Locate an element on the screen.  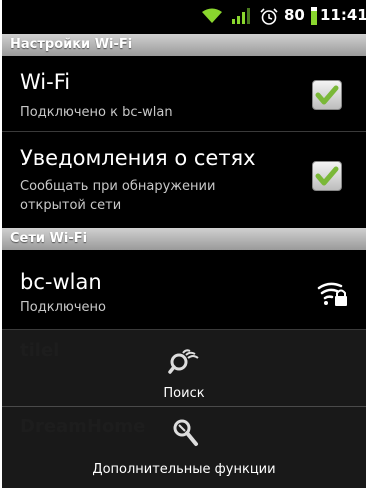
section-header-wifi-settings: Настройки Wi-Fi is located at coordinates (184, 45).